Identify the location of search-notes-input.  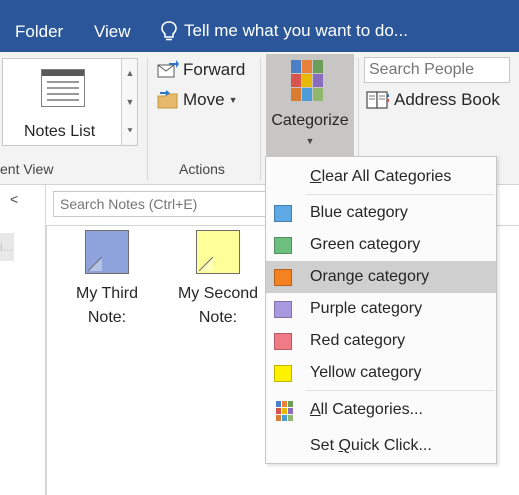
(163, 204).